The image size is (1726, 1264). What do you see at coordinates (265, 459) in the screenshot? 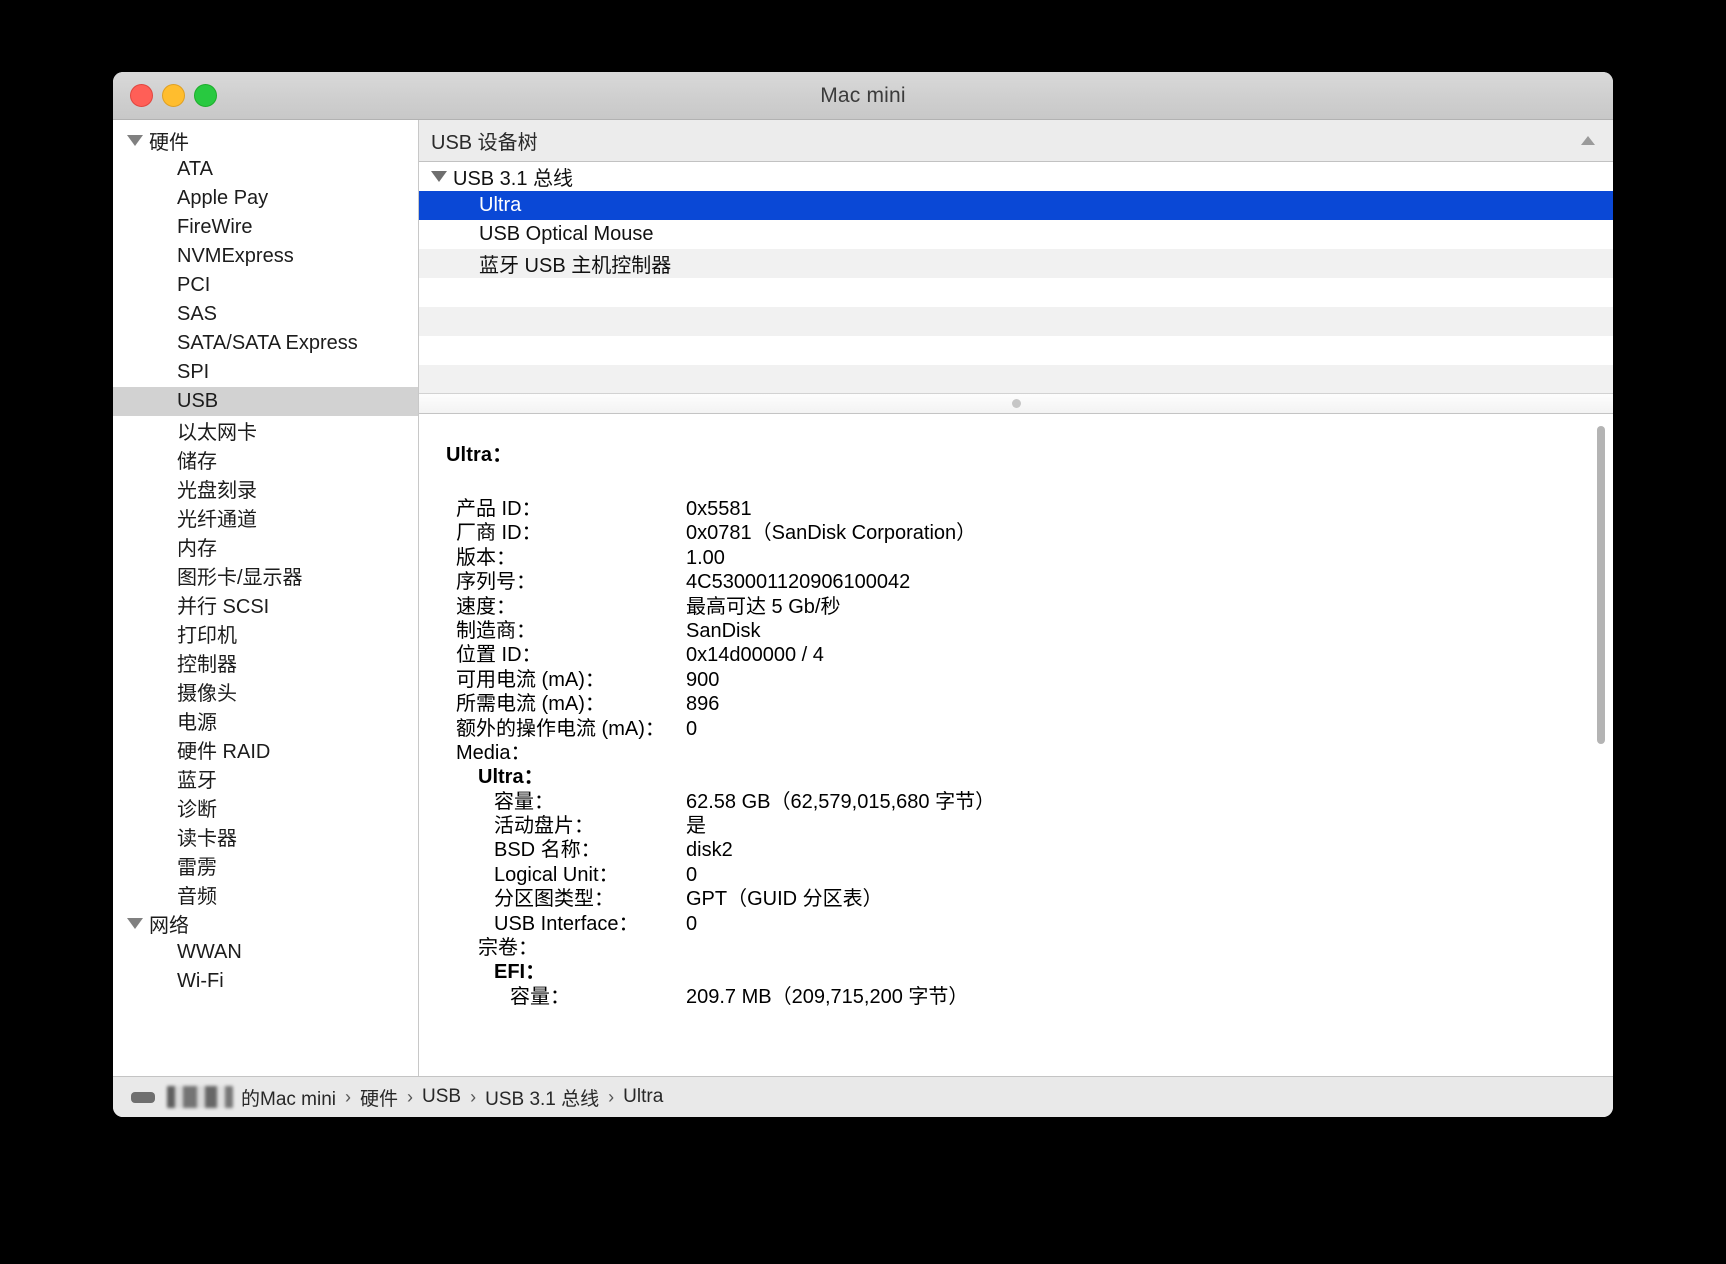
I see `sidebar-item-storage: 储存` at bounding box center [265, 459].